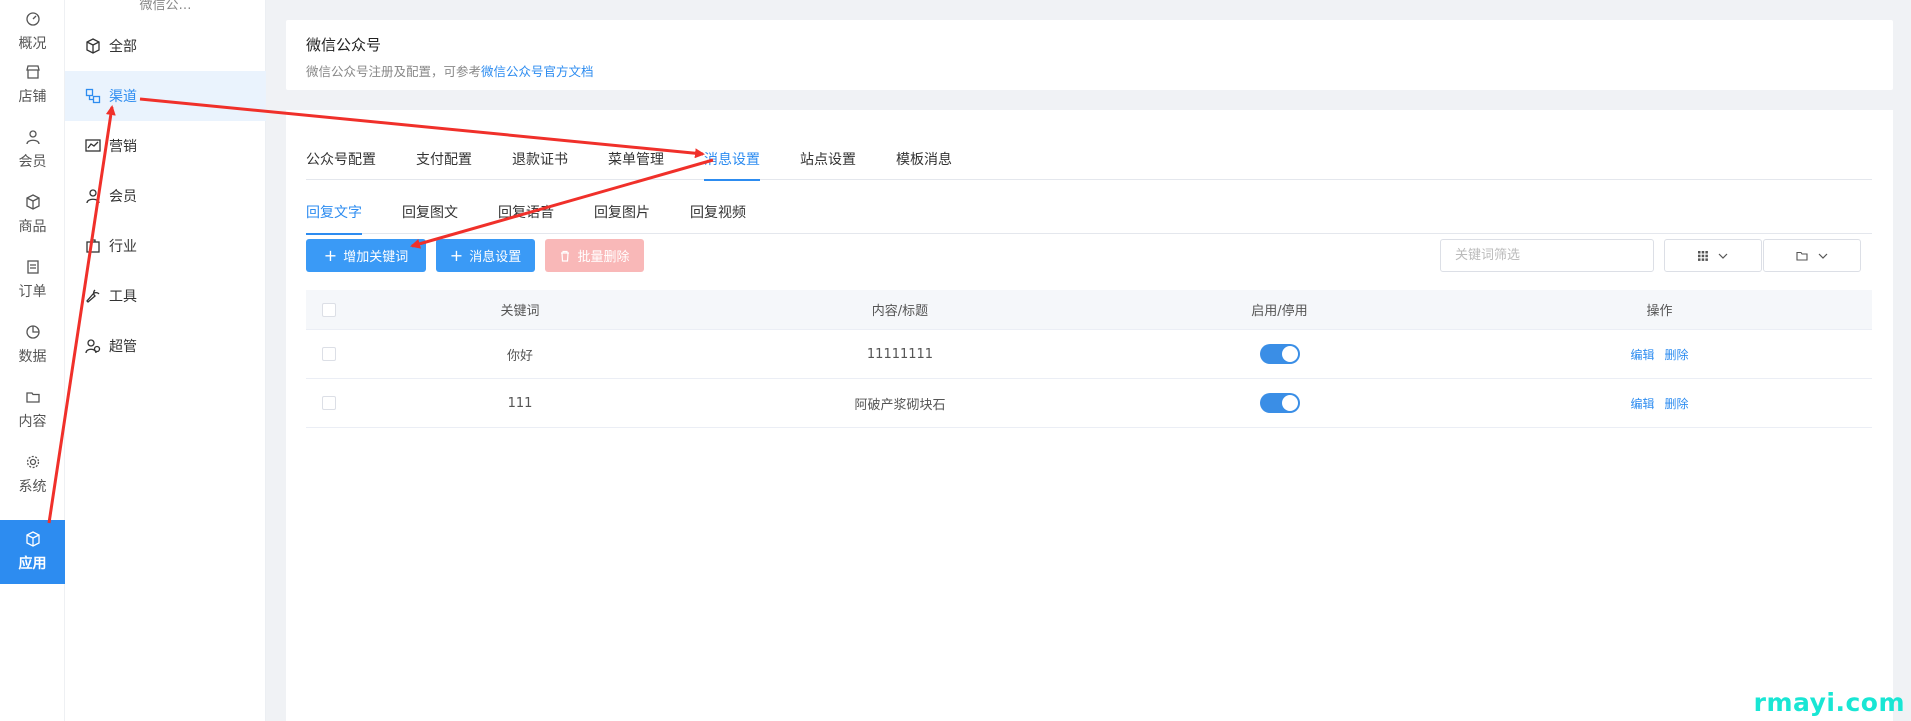  I want to click on sub-item-all: 全部, so click(165, 46).